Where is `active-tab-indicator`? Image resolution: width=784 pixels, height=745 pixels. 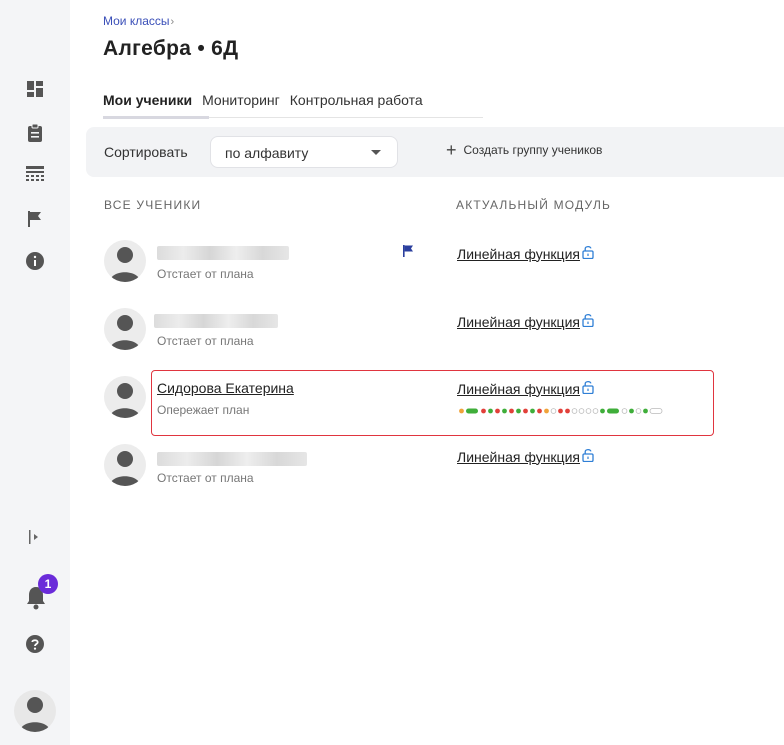 active-tab-indicator is located at coordinates (156, 117).